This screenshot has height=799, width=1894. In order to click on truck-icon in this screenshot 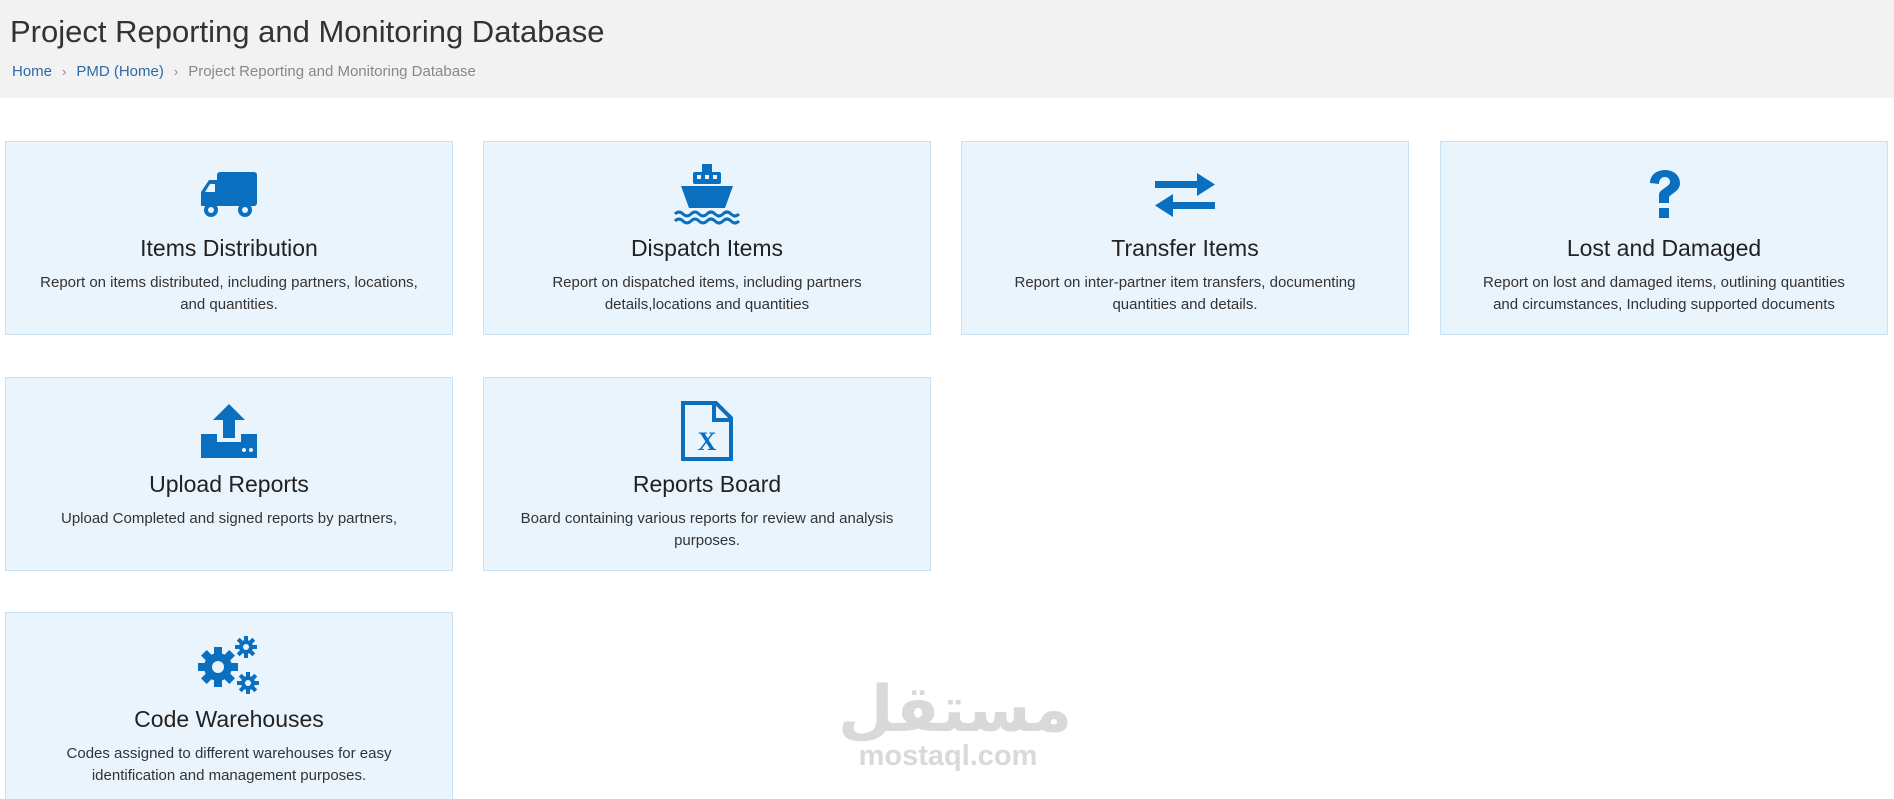, I will do `click(229, 195)`.